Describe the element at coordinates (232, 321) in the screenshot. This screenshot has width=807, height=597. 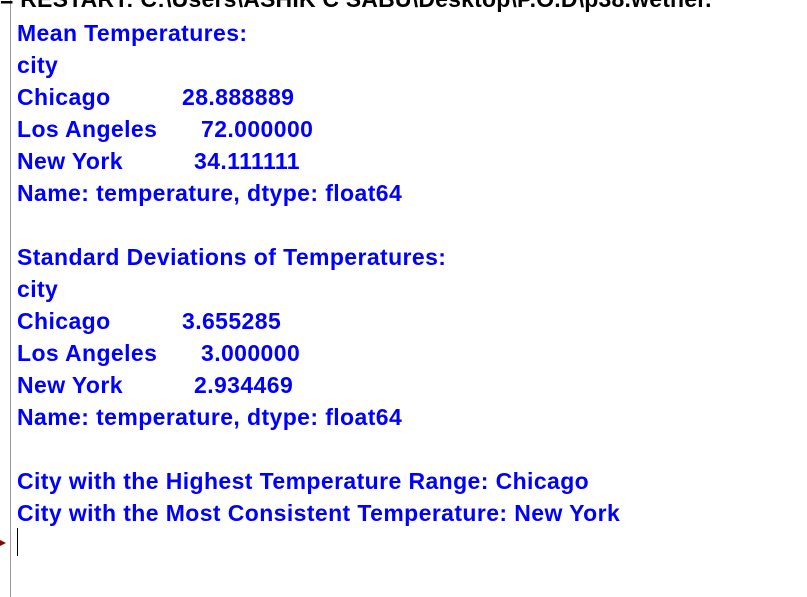
I see `std-city-value: 3.655285` at that location.